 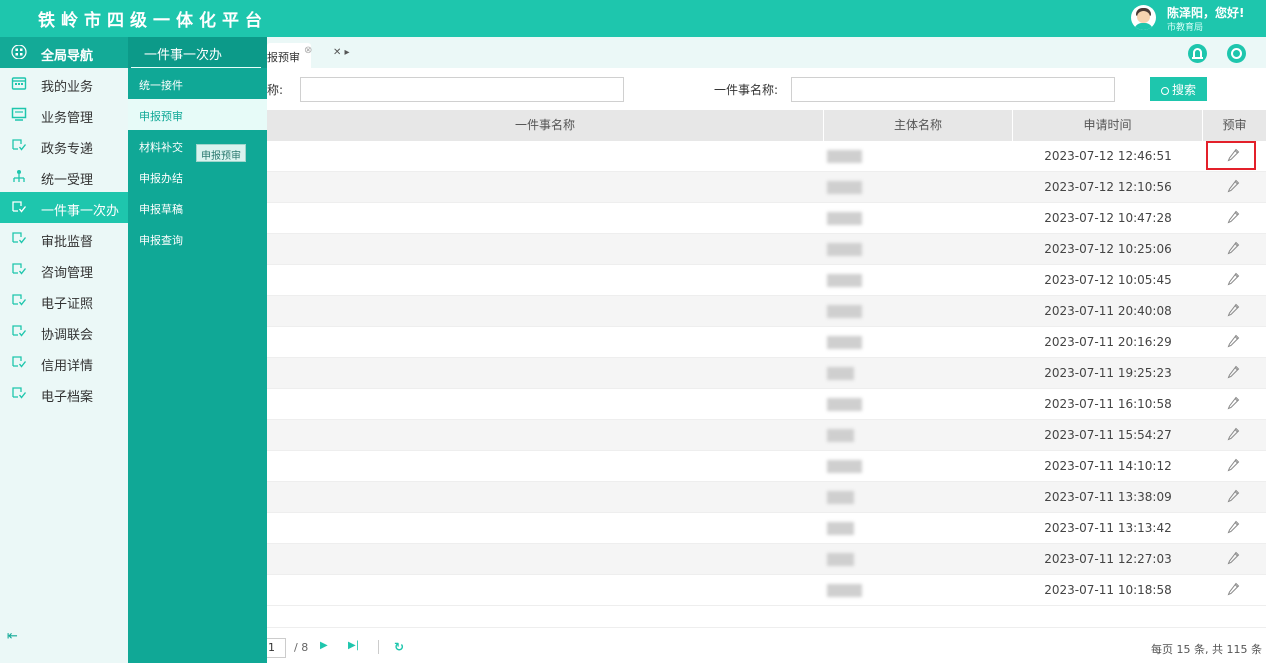 I want to click on table-row: 2023-07-12 10:47:28, so click(x=766, y=218).